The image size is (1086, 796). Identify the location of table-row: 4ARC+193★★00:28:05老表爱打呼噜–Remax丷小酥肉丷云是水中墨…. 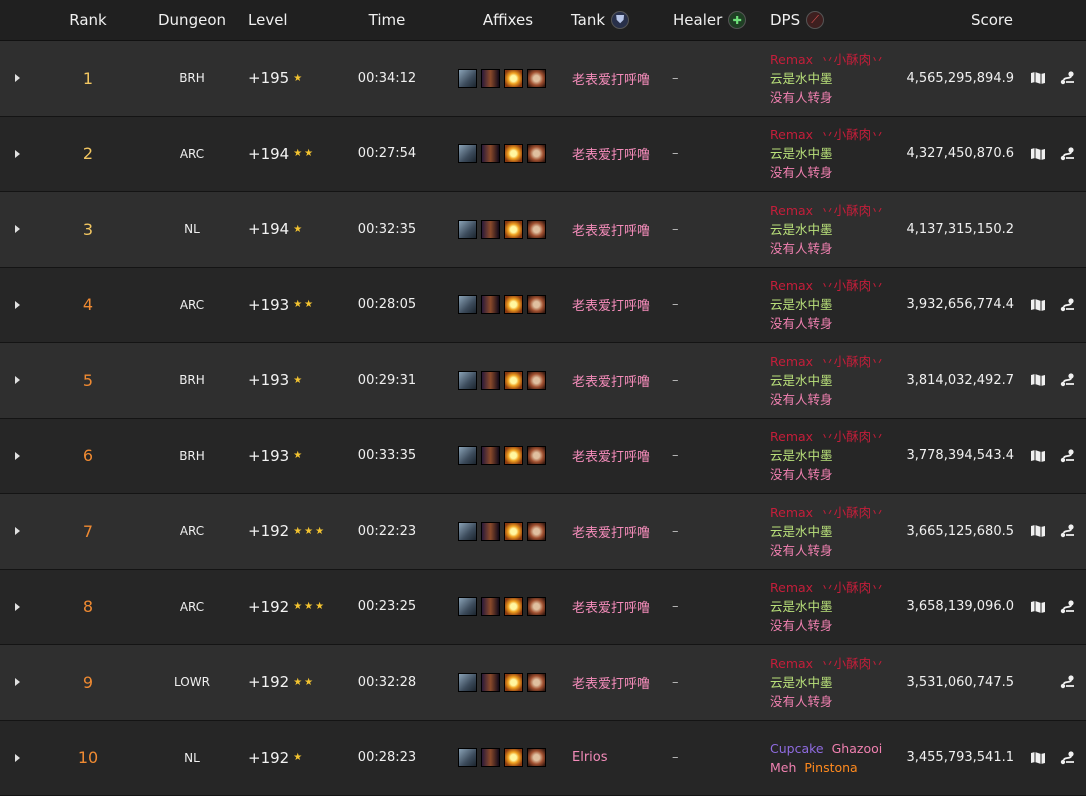
(543, 306).